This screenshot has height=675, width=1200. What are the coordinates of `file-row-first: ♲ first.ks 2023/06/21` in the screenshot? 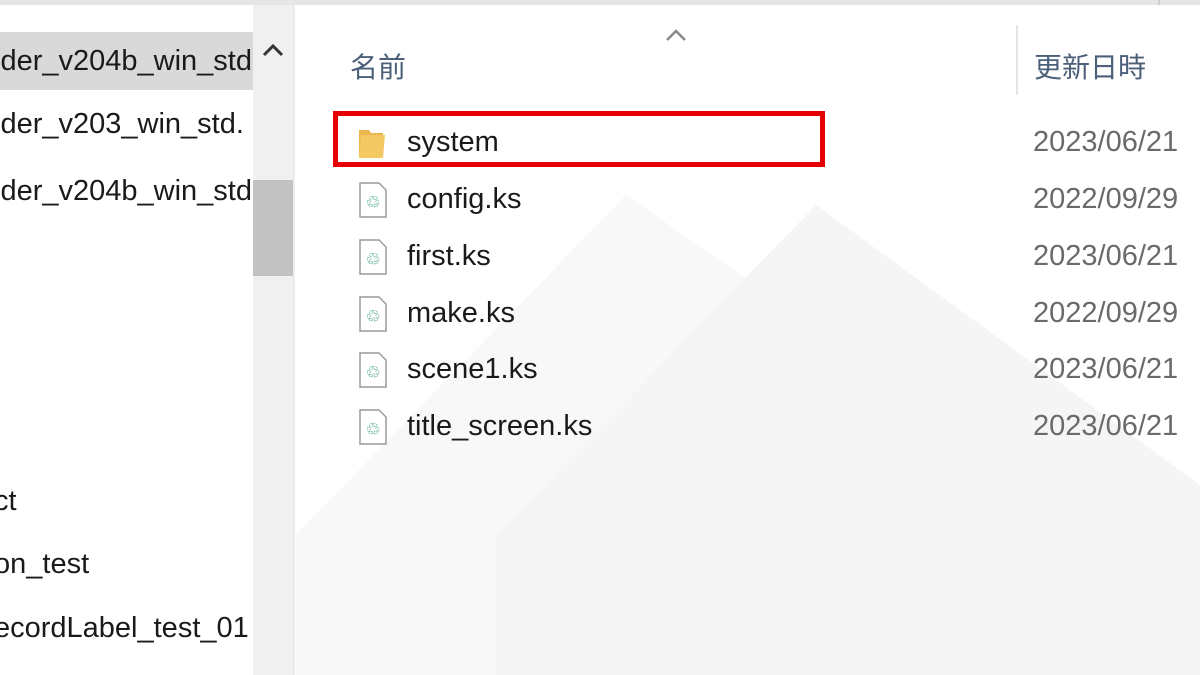 It's located at (765, 256).